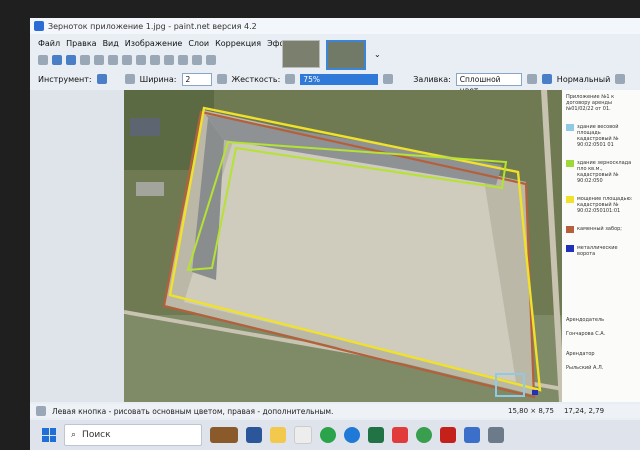  What do you see at coordinates (580, 354) in the screenshot?
I see `tenant-label: Арендатор` at bounding box center [580, 354].